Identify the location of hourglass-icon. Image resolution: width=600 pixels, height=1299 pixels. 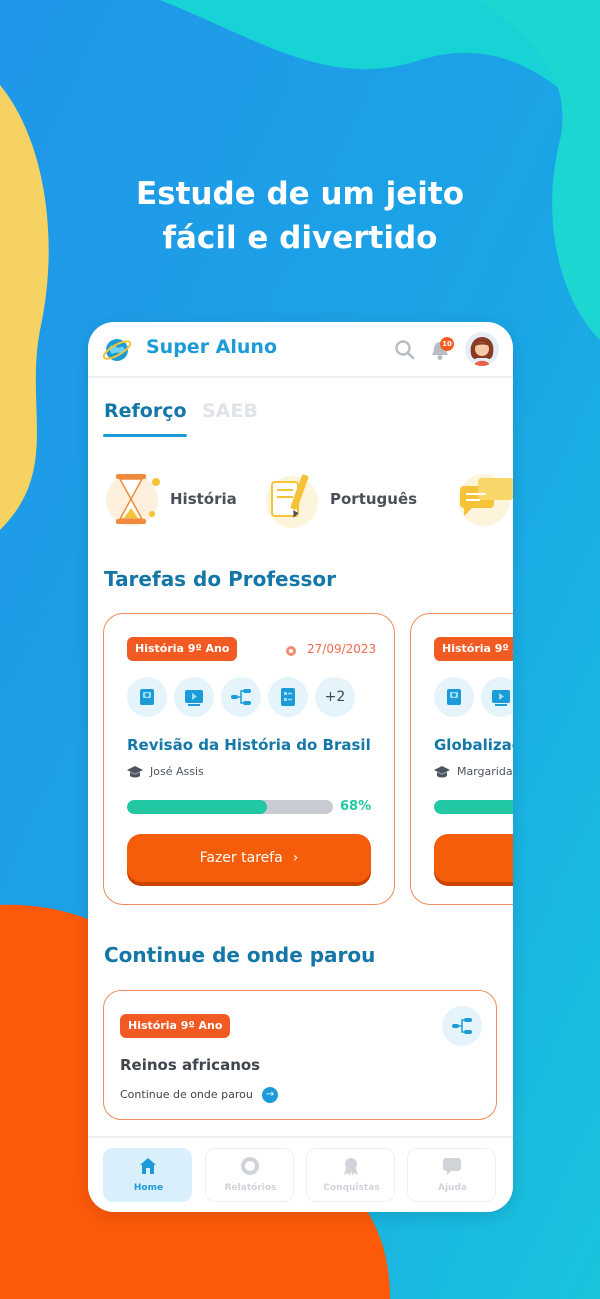
(133, 500).